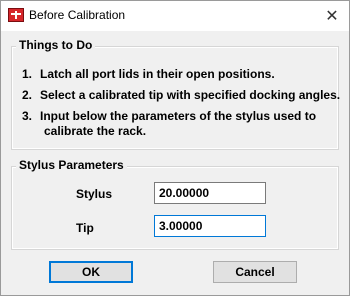 This screenshot has width=350, height=296. Describe the element at coordinates (255, 272) in the screenshot. I see `cancel-button: Cancel` at that location.